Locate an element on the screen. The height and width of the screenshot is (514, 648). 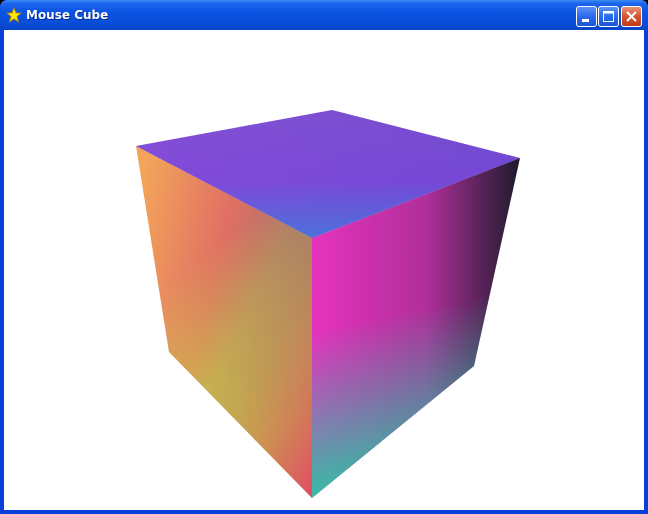
title-bar: Mouse Cube is located at coordinates (324, 15).